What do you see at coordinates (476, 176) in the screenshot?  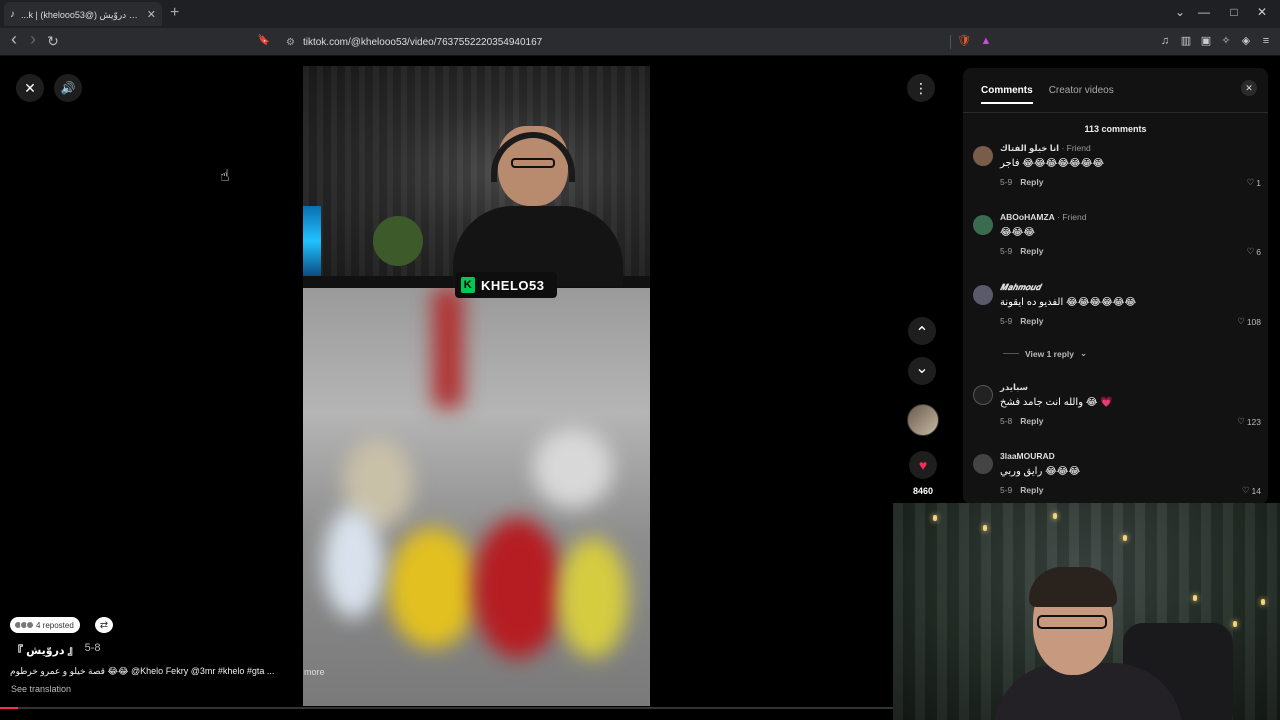 I see `streamer-camera-feed` at bounding box center [476, 176].